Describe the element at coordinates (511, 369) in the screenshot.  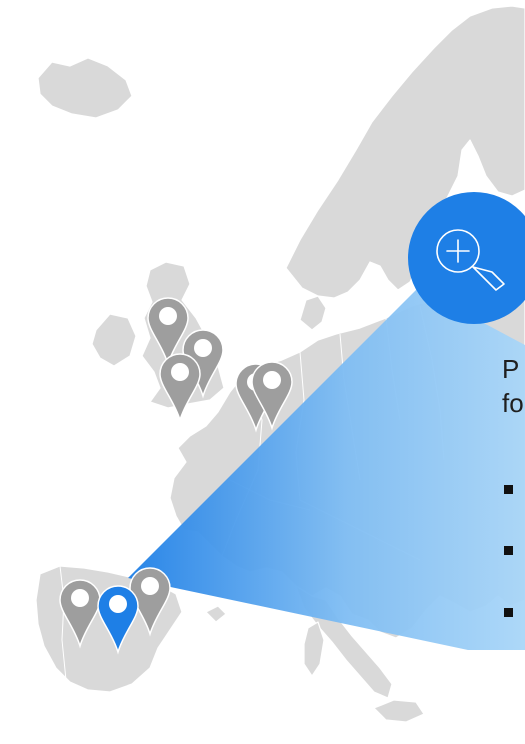
I see `panel-line-1: P` at that location.